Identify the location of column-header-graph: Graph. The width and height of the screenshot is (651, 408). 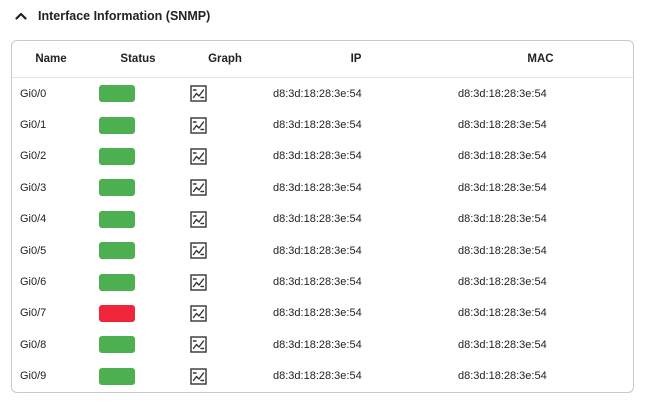
(225, 59).